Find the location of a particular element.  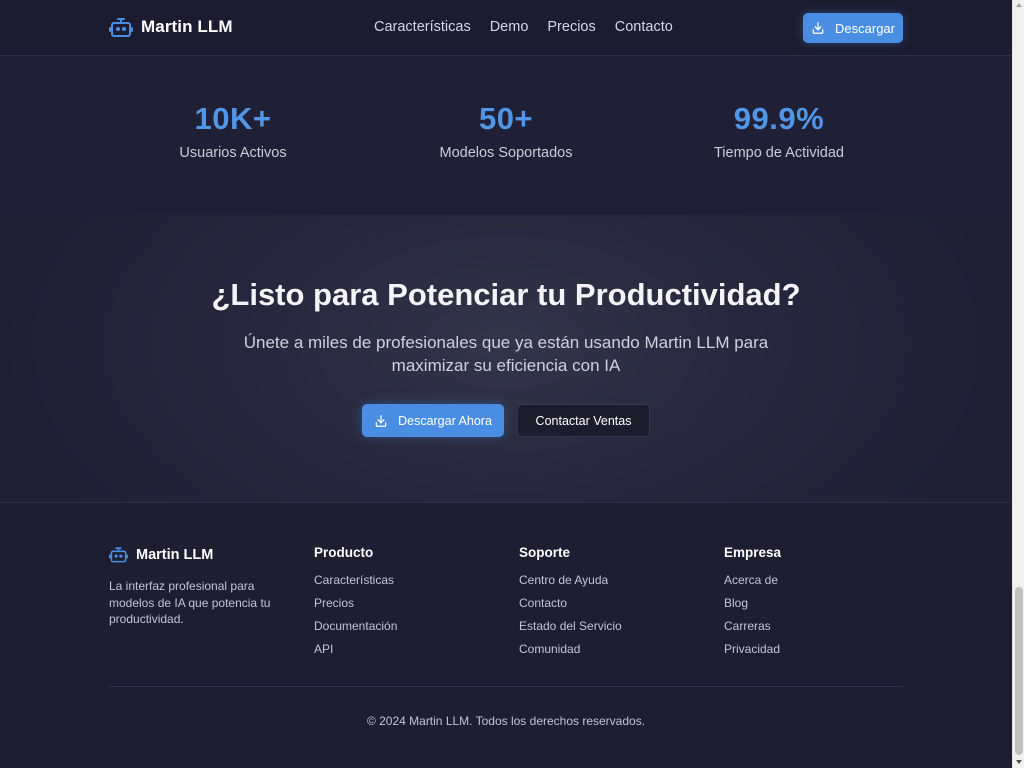

scrollbar-thumb is located at coordinates (1019, 671).